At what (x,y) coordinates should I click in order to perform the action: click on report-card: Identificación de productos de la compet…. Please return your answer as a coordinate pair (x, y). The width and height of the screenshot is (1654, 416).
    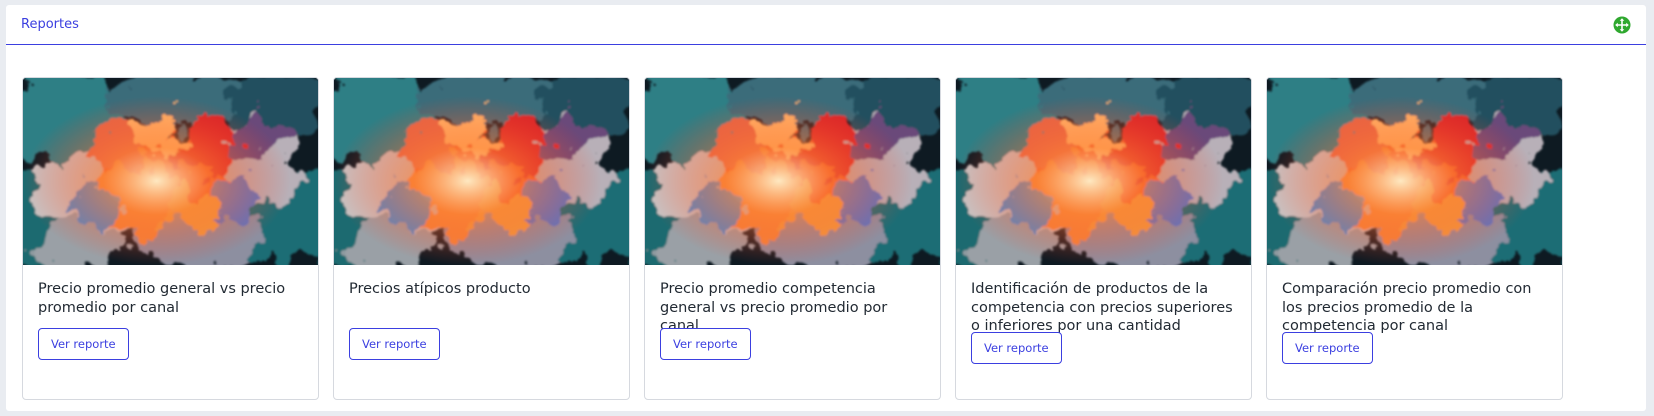
    Looking at the image, I should click on (1103, 238).